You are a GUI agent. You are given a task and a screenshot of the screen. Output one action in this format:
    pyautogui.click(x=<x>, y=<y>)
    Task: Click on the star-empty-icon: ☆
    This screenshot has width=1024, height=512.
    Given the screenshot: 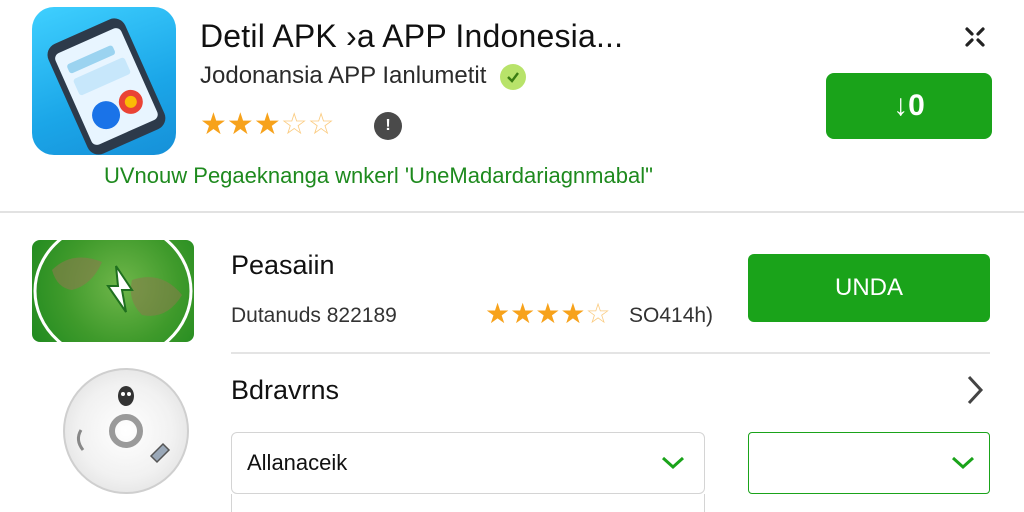 What is the action you would take?
    pyautogui.click(x=321, y=124)
    